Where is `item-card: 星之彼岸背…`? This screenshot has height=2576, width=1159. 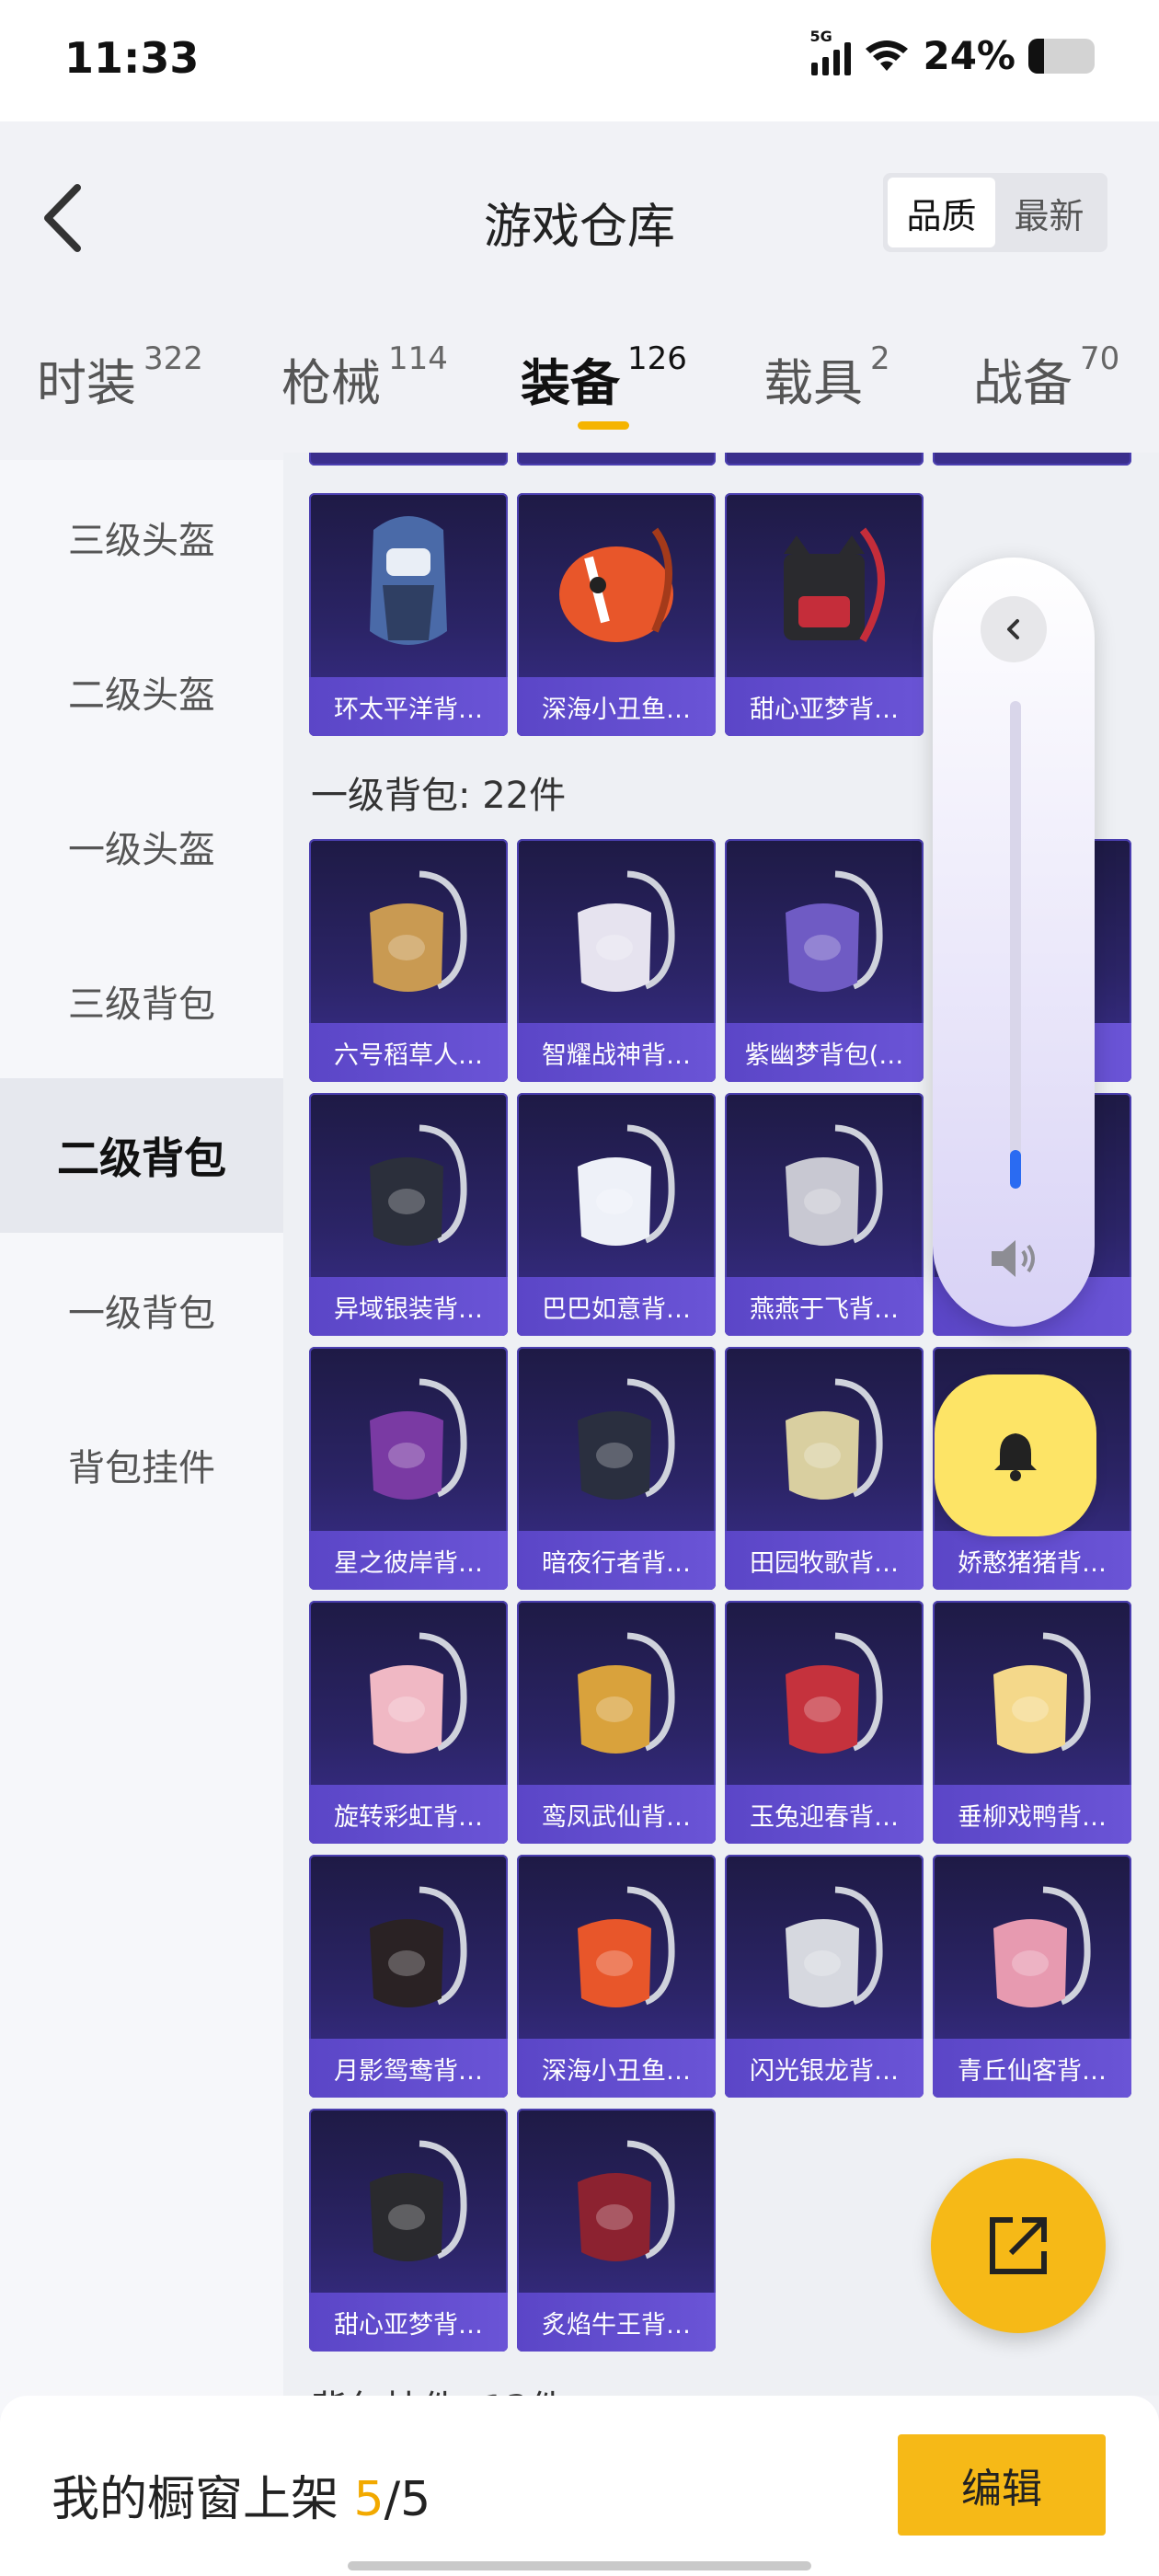 item-card: 星之彼岸背… is located at coordinates (408, 1468).